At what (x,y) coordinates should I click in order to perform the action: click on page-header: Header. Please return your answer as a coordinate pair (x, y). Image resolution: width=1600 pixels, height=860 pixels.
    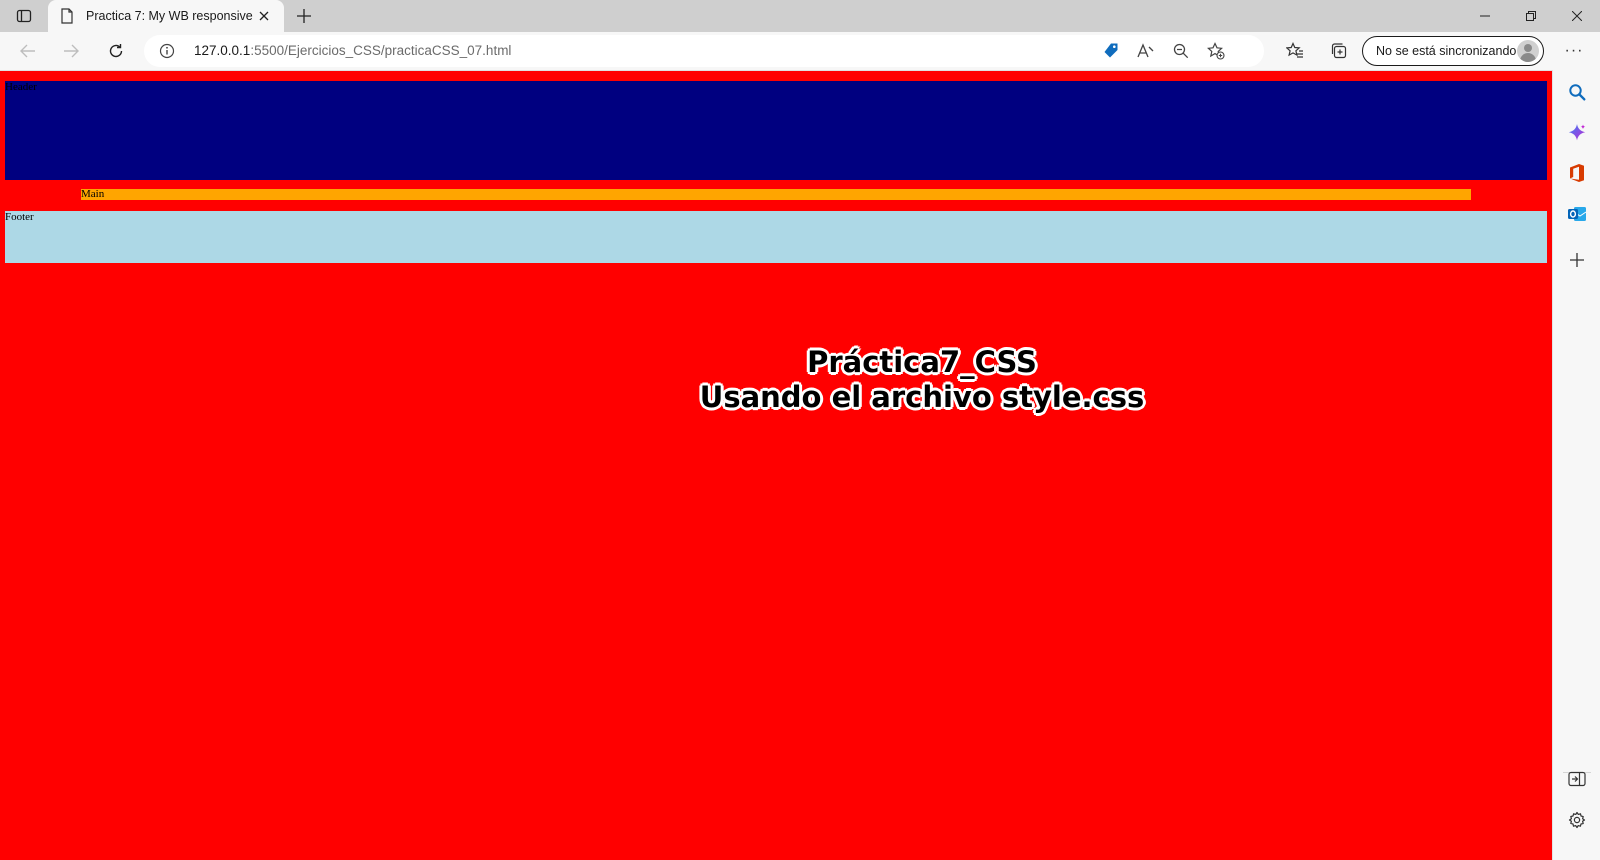
    Looking at the image, I should click on (776, 130).